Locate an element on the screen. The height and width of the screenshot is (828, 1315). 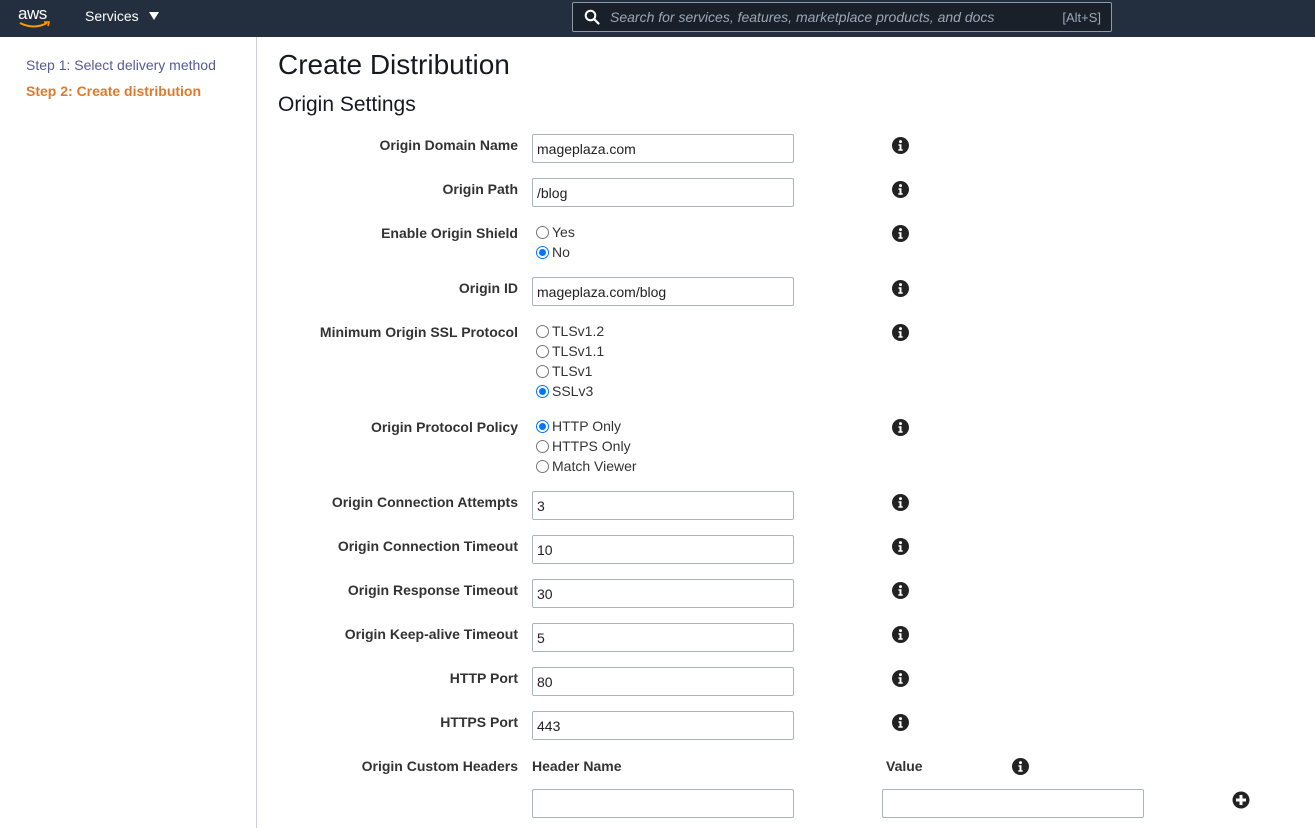
section-title: Origin Settings is located at coordinates (347, 104).